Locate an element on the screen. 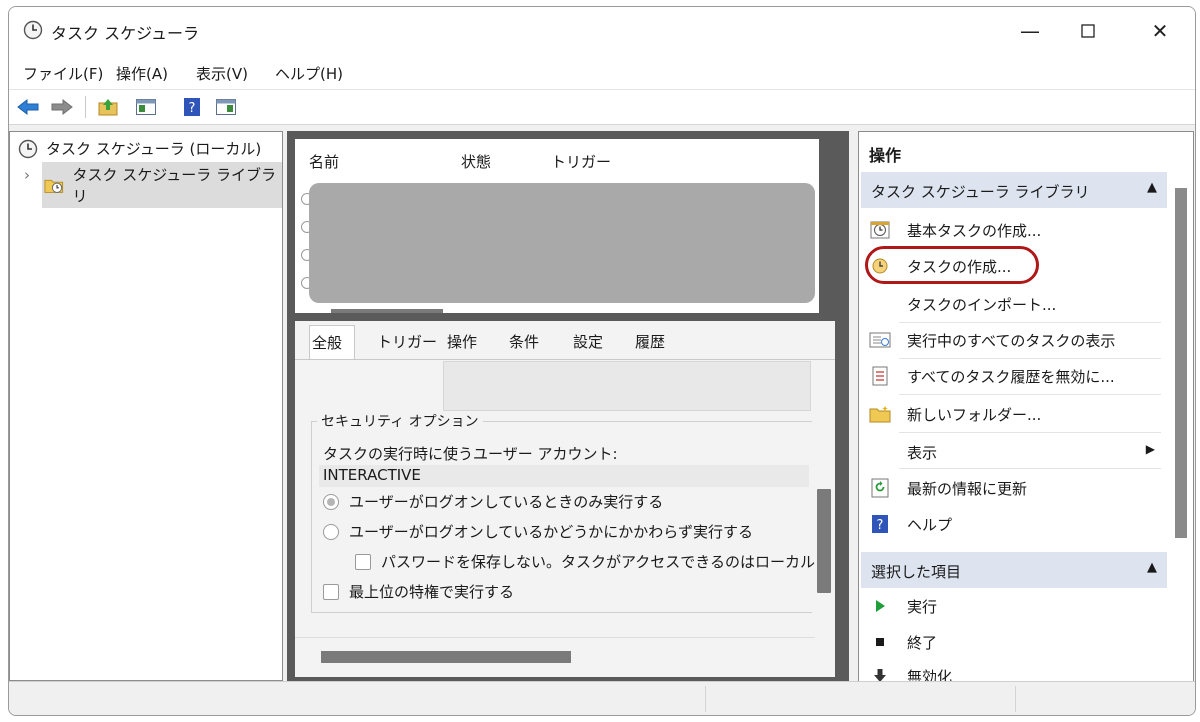  close-button: ✕ is located at coordinates (1160, 31).